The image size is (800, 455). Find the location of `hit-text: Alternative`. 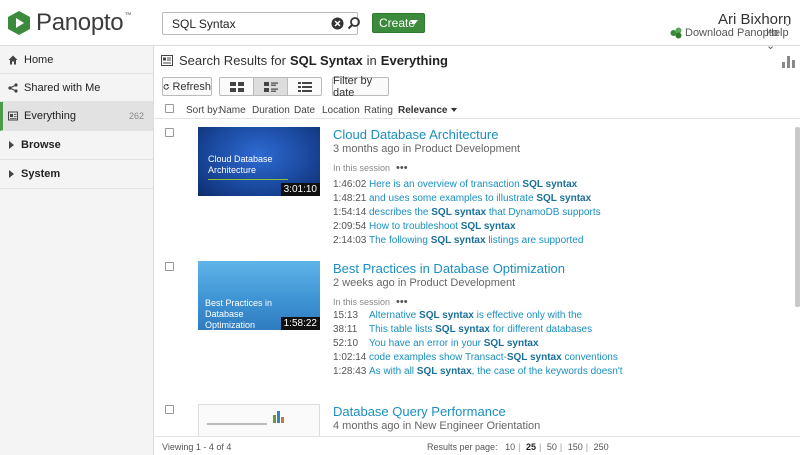

hit-text: Alternative is located at coordinates (394, 315).